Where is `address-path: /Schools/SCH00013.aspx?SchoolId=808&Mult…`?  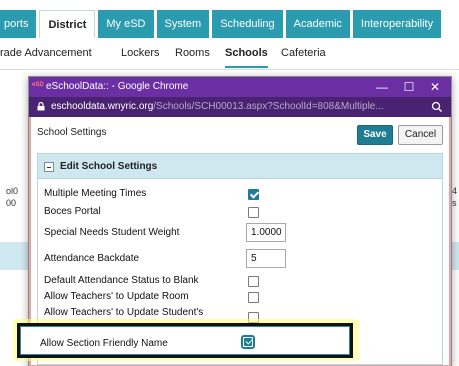
address-path: /Schools/SCH00013.aspx?SchoolId=808&Mult… is located at coordinates (268, 106).